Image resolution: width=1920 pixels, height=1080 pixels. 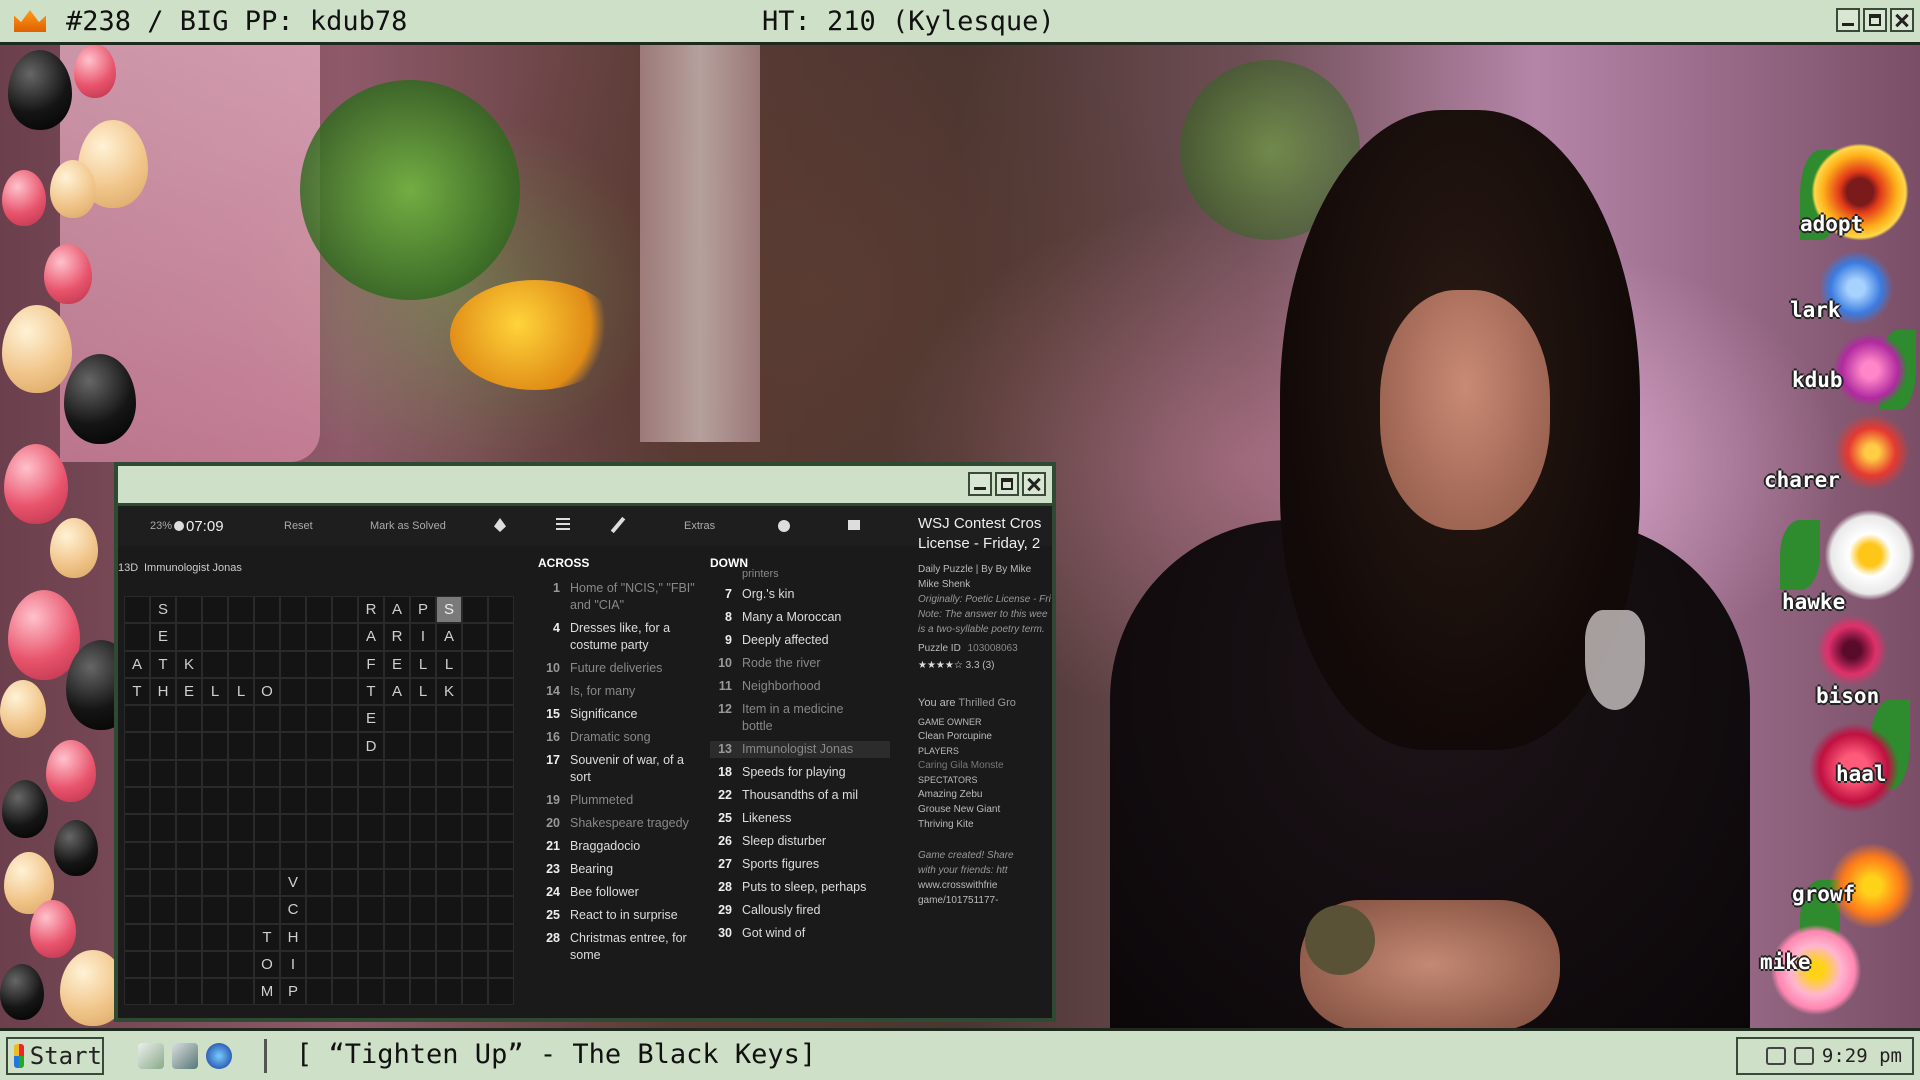 I want to click on across-clue: 25 React to in surprise, so click(x=618, y=915).